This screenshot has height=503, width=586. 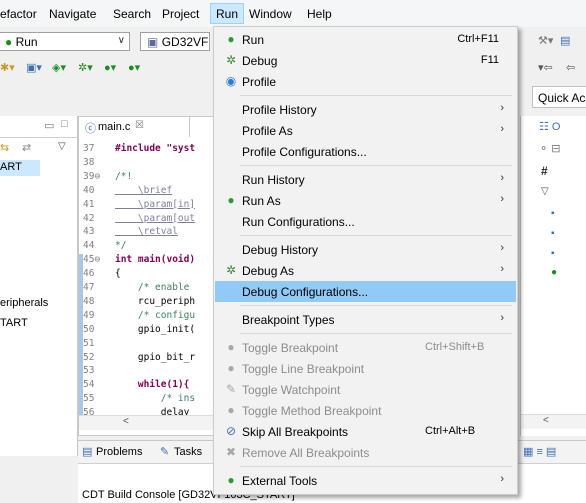 What do you see at coordinates (110, 68) in the screenshot?
I see `run-icon: ●▾` at bounding box center [110, 68].